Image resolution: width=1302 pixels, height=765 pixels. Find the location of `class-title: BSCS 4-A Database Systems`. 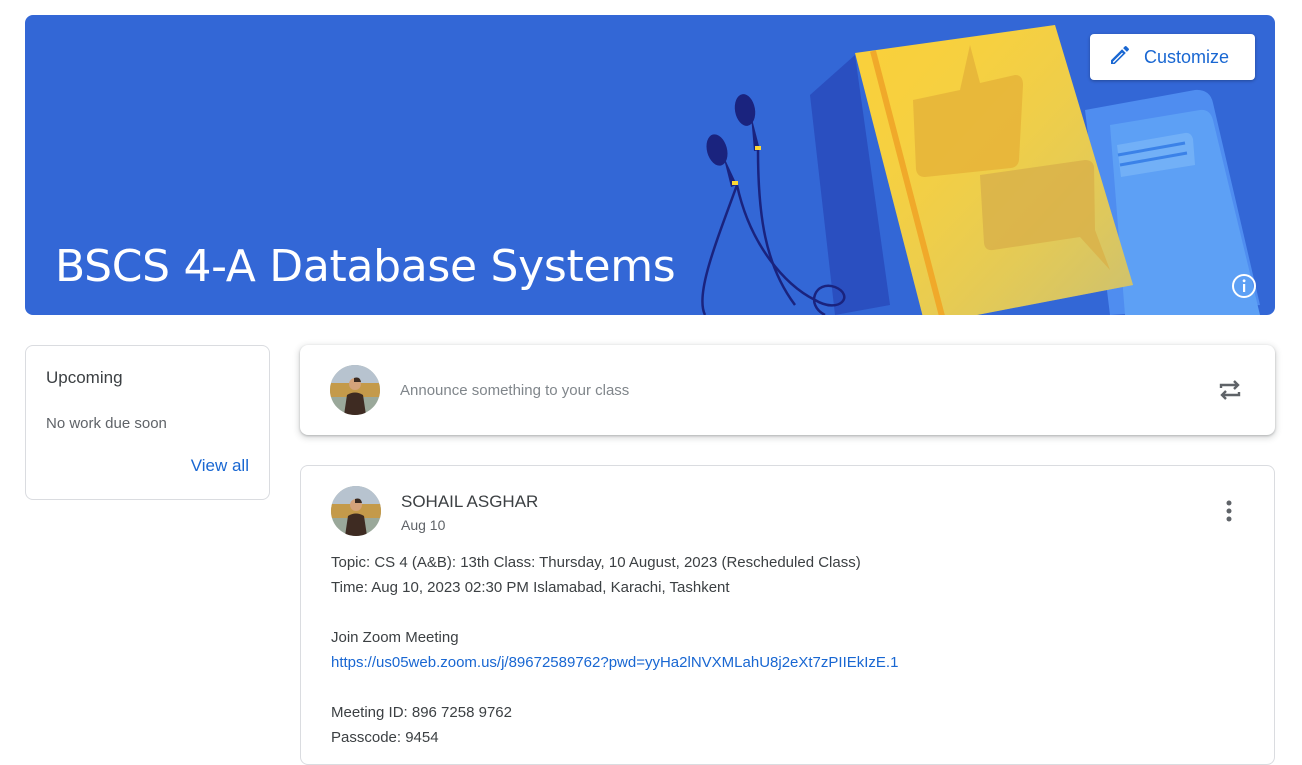

class-title: BSCS 4-A Database Systems is located at coordinates (365, 266).